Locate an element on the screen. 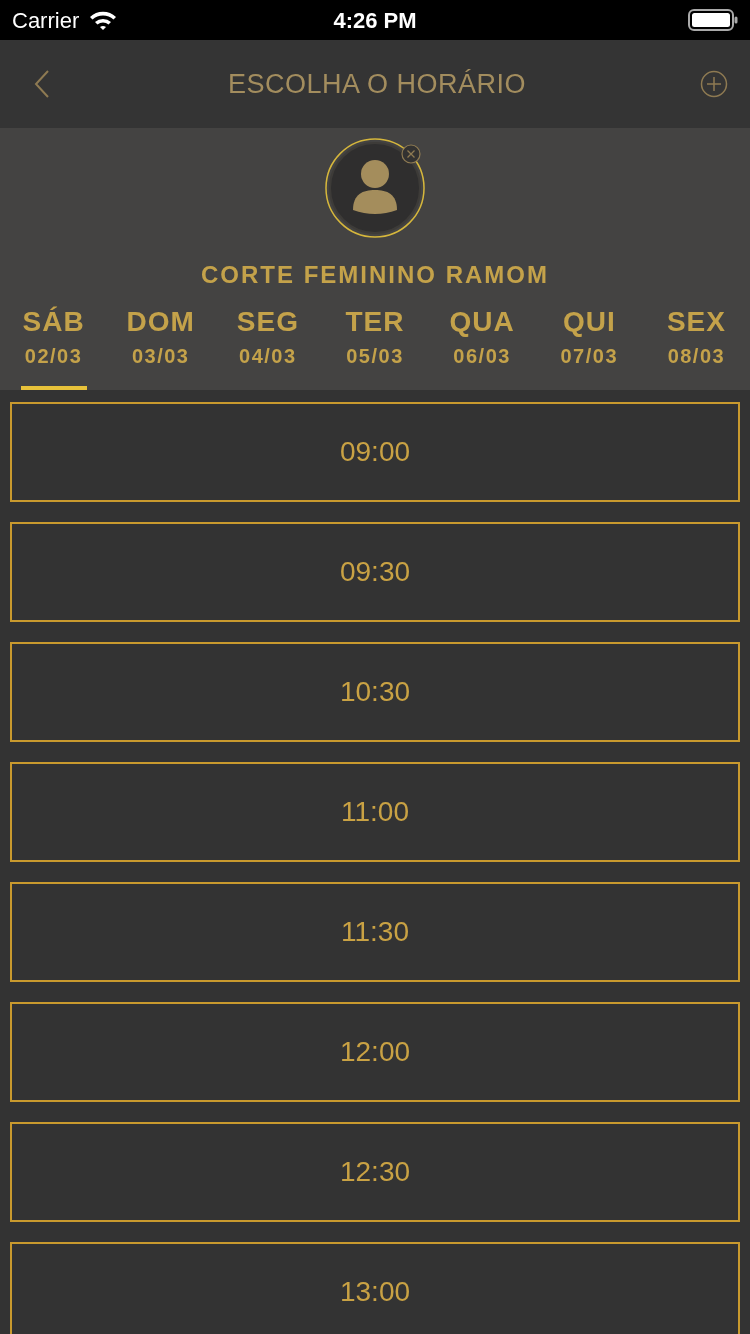 This screenshot has width=750, height=1334. day-tab: DOM 03/03 is located at coordinates (161, 345).